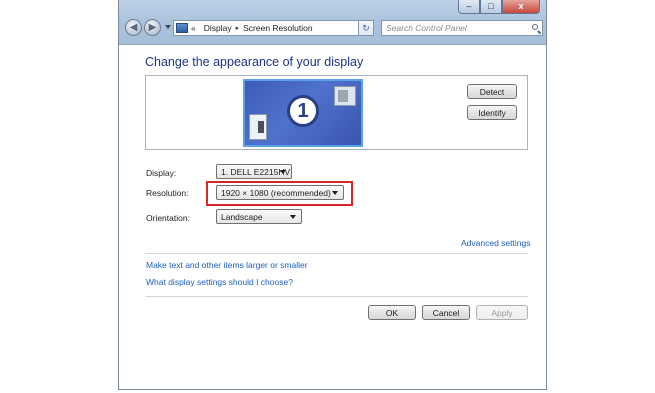 The image size is (655, 393). I want to click on display-preview-panel: 1 Detect Identify, so click(336, 112).